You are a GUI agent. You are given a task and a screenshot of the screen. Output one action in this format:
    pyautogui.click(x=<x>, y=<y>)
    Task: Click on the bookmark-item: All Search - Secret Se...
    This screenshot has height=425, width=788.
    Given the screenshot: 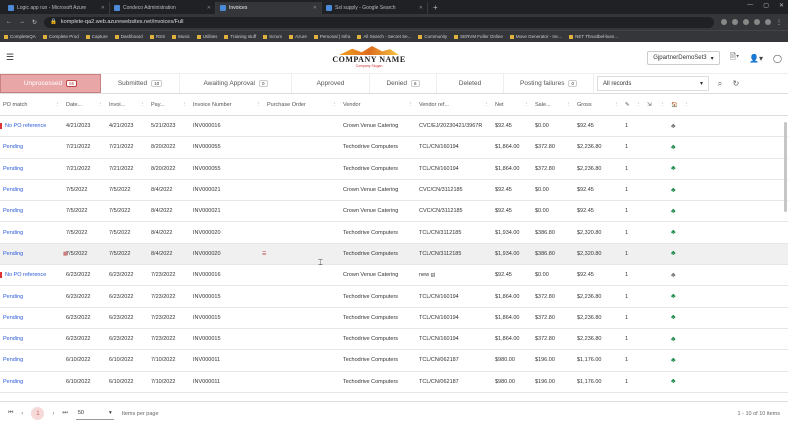 What is the action you would take?
    pyautogui.click(x=384, y=36)
    